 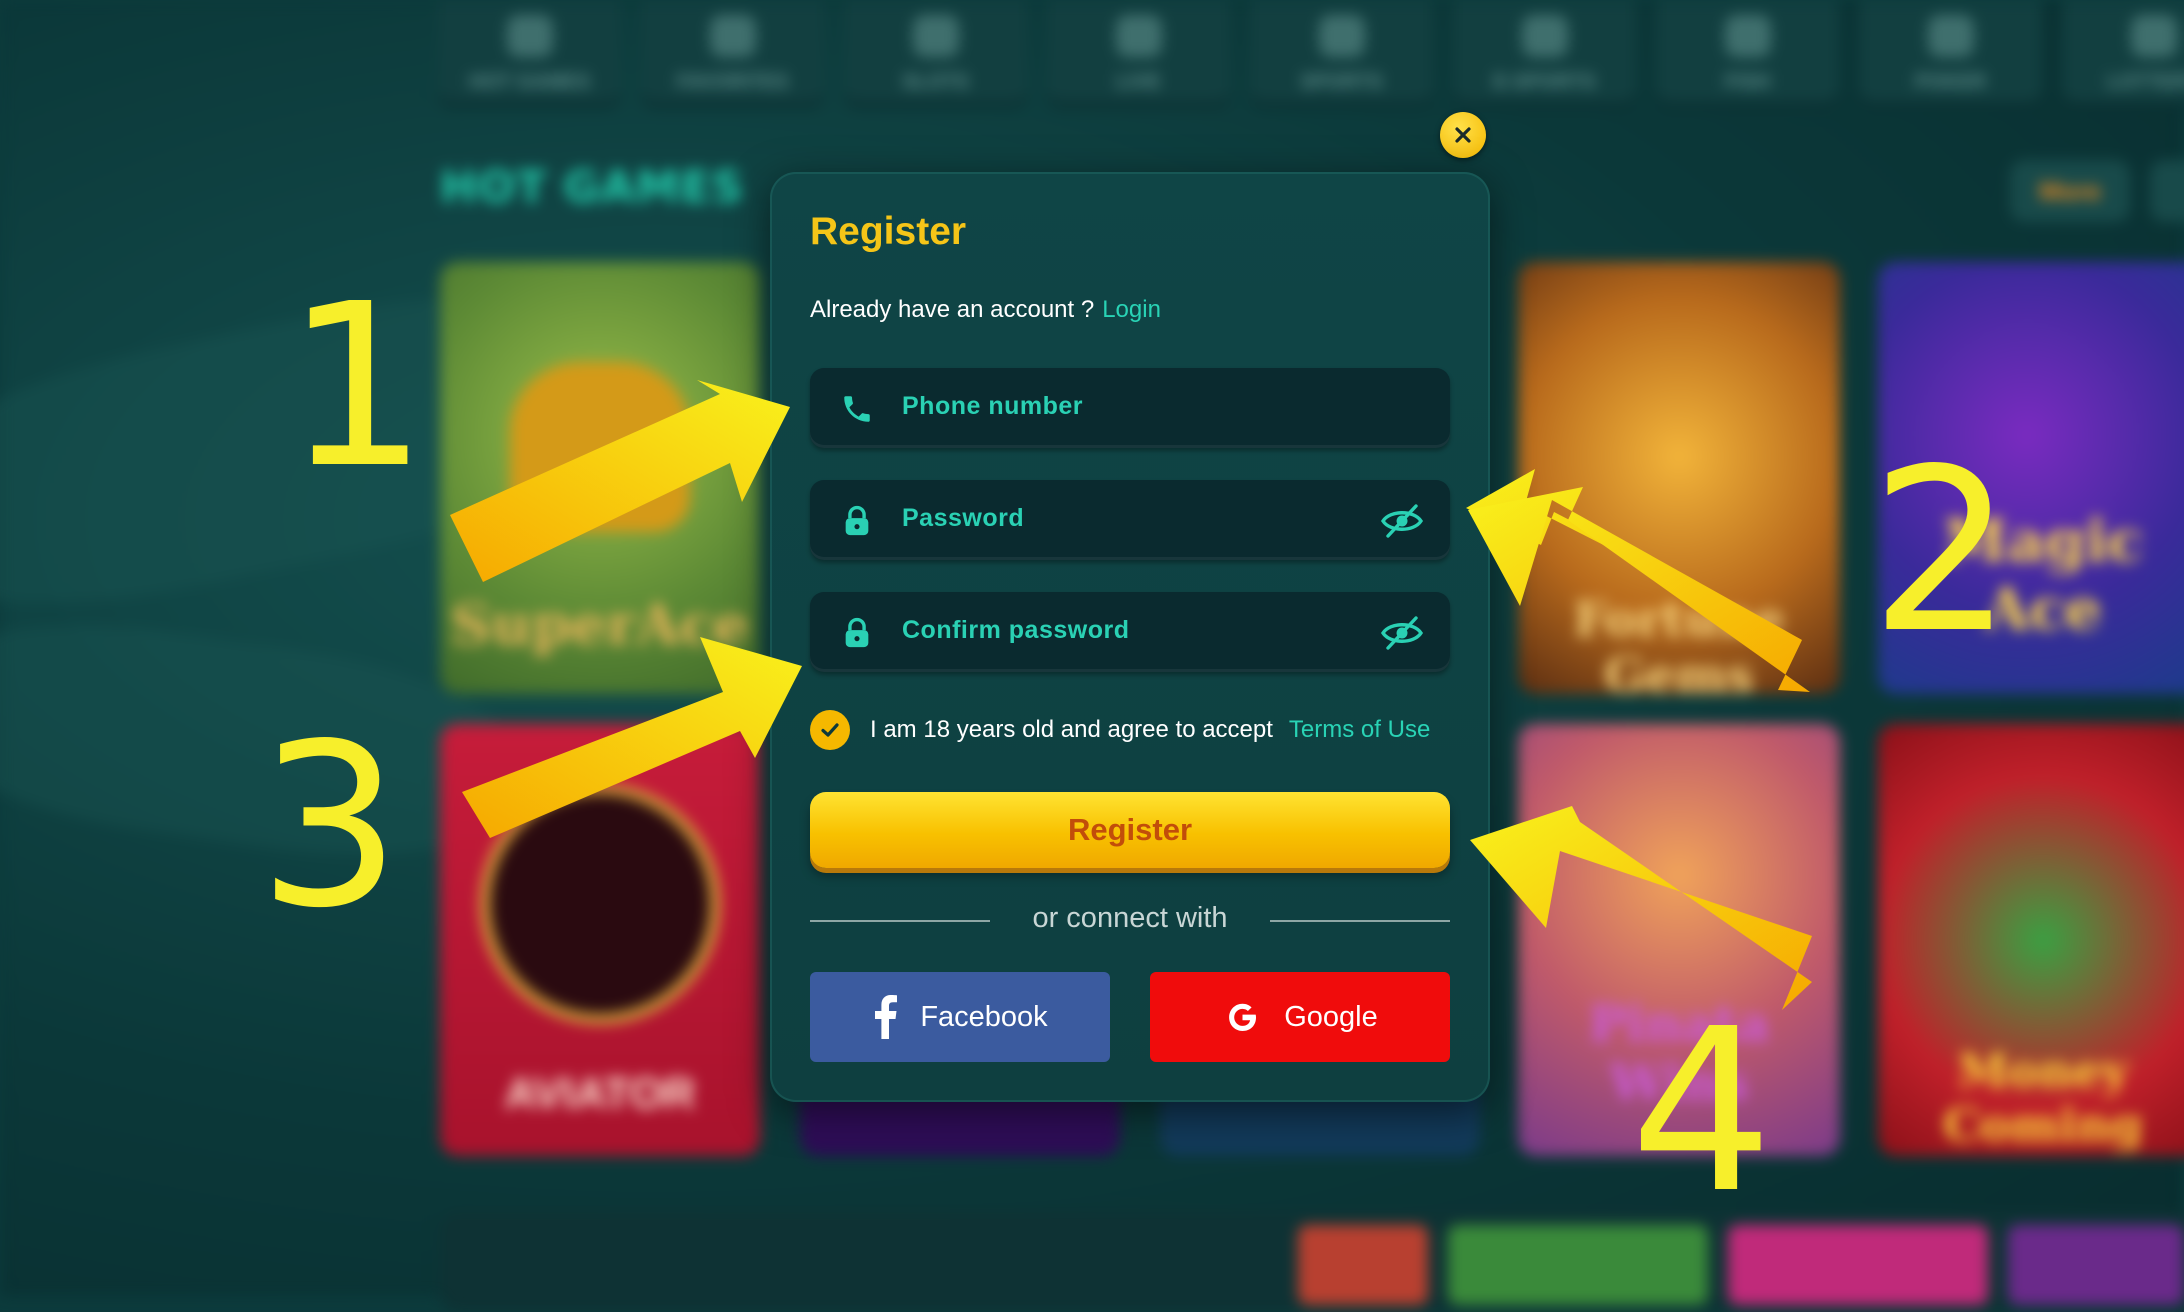 I want to click on nav-item-fish: FISH, so click(x=1747, y=54).